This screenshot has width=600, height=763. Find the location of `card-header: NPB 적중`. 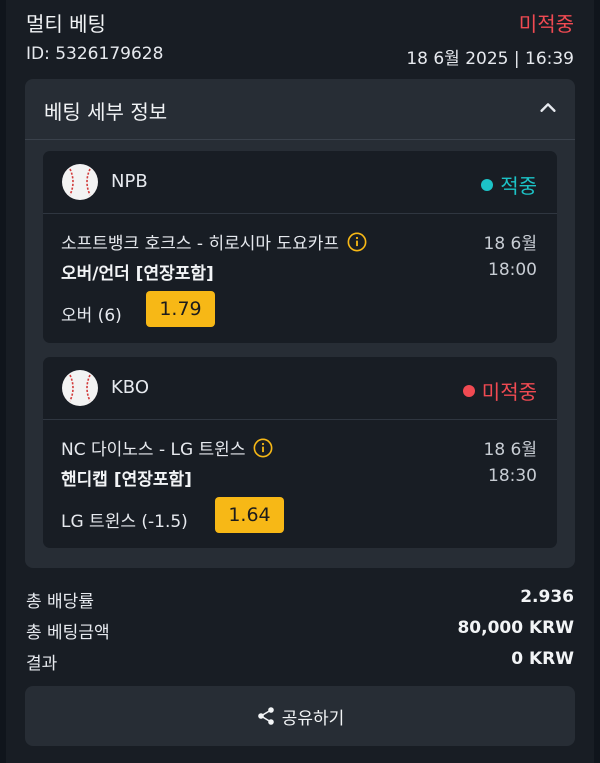

card-header: NPB 적중 is located at coordinates (300, 182).